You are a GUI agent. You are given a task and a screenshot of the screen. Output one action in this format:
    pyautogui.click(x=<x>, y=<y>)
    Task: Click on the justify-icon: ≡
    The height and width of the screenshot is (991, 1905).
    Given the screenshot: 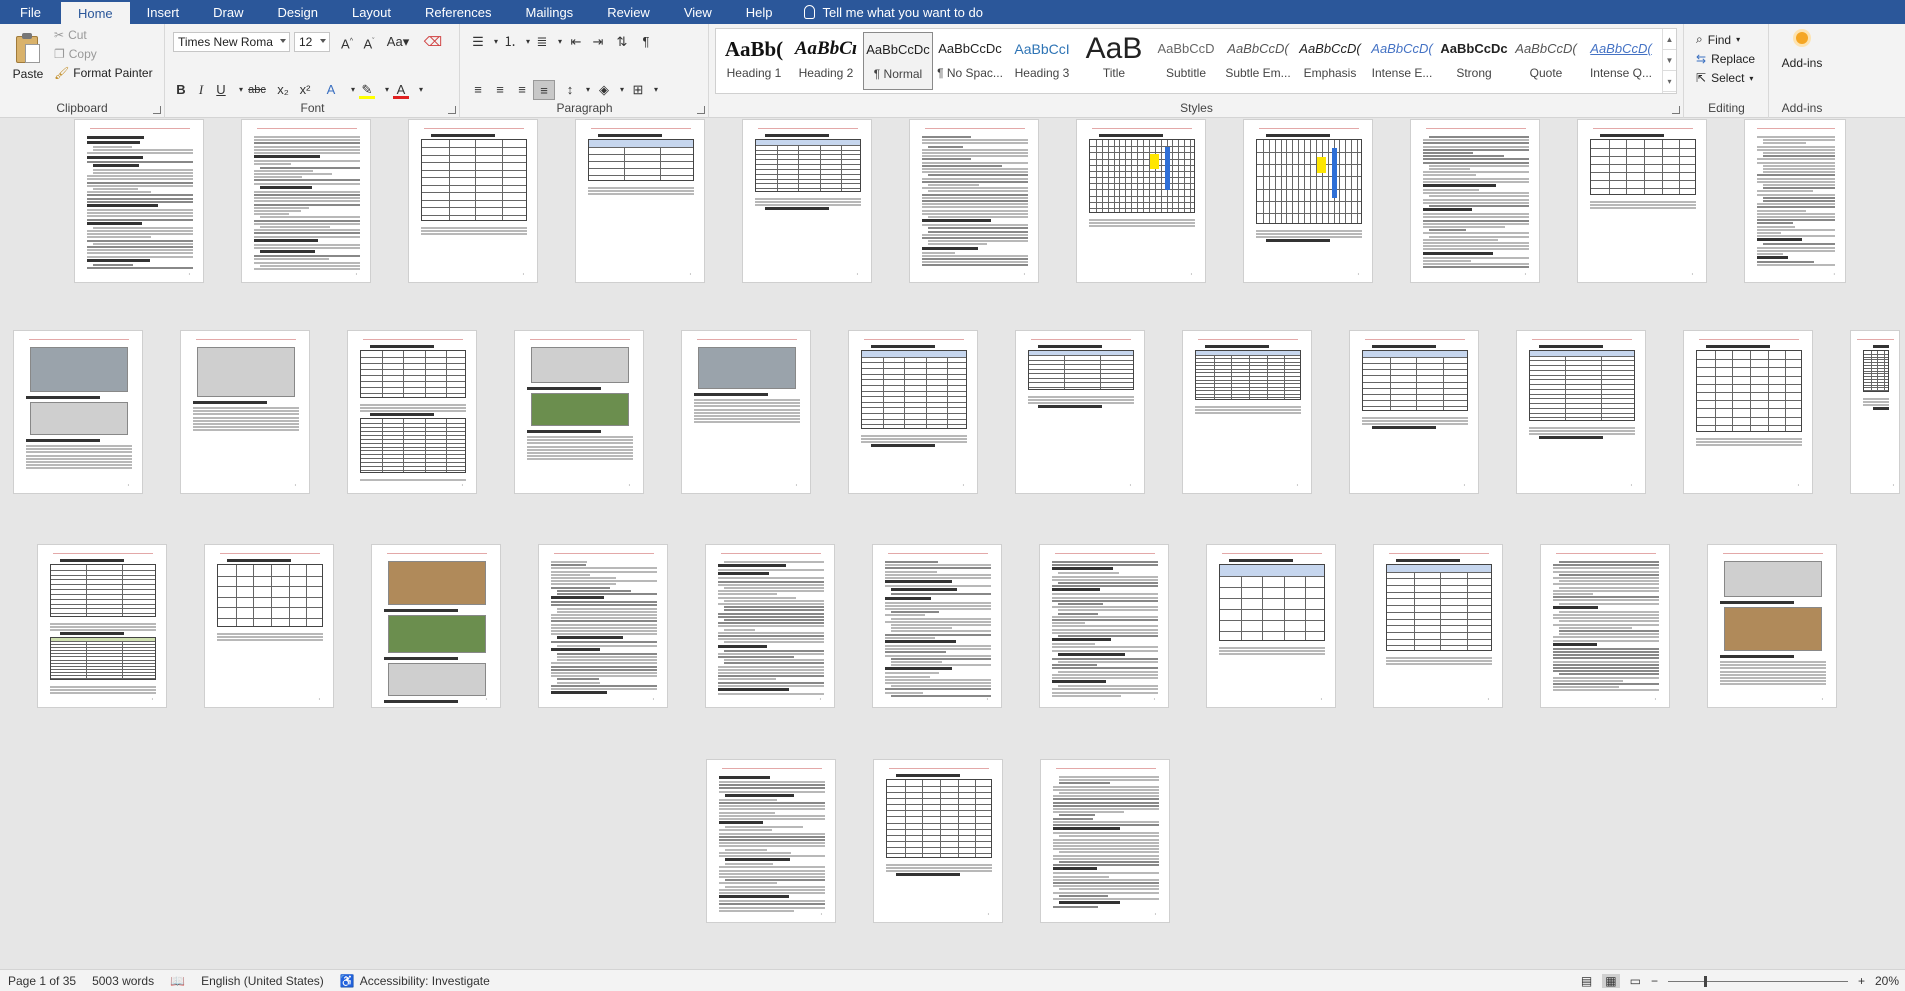 What is the action you would take?
    pyautogui.click(x=544, y=90)
    